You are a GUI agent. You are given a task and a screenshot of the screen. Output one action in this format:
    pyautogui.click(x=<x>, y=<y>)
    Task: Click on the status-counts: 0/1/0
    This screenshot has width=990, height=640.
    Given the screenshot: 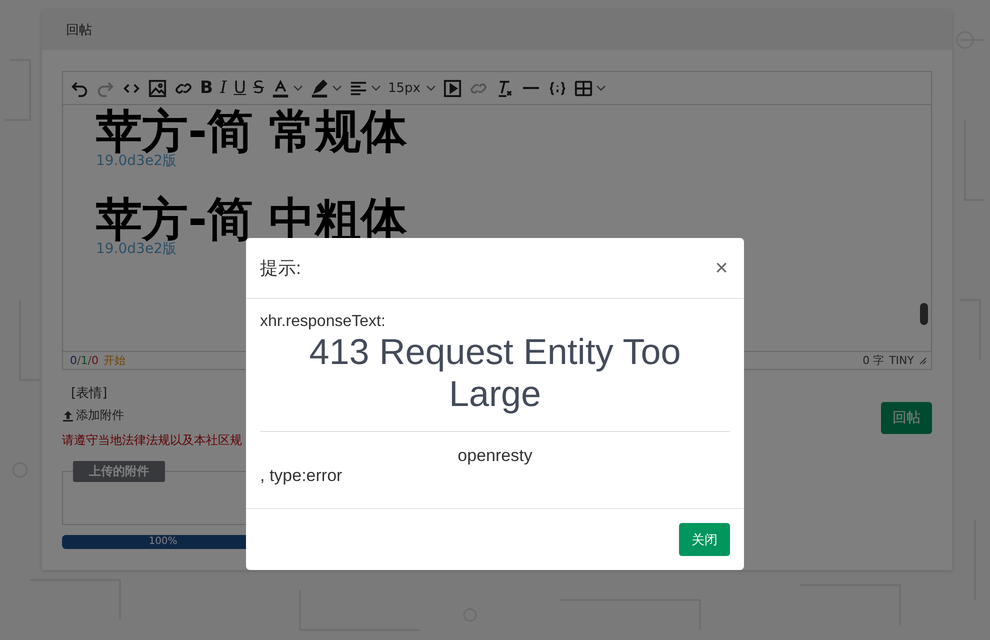 What is the action you would take?
    pyautogui.click(x=84, y=360)
    